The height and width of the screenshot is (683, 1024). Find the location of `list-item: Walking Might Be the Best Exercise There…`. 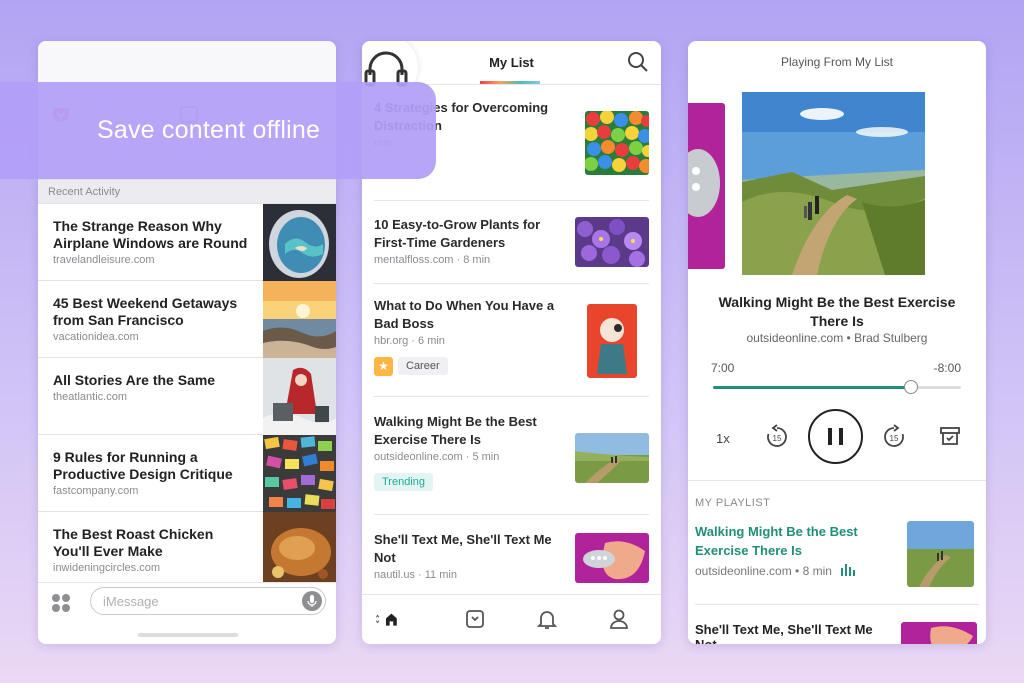

list-item: Walking Might Be the Best Exercise There… is located at coordinates (511, 456).